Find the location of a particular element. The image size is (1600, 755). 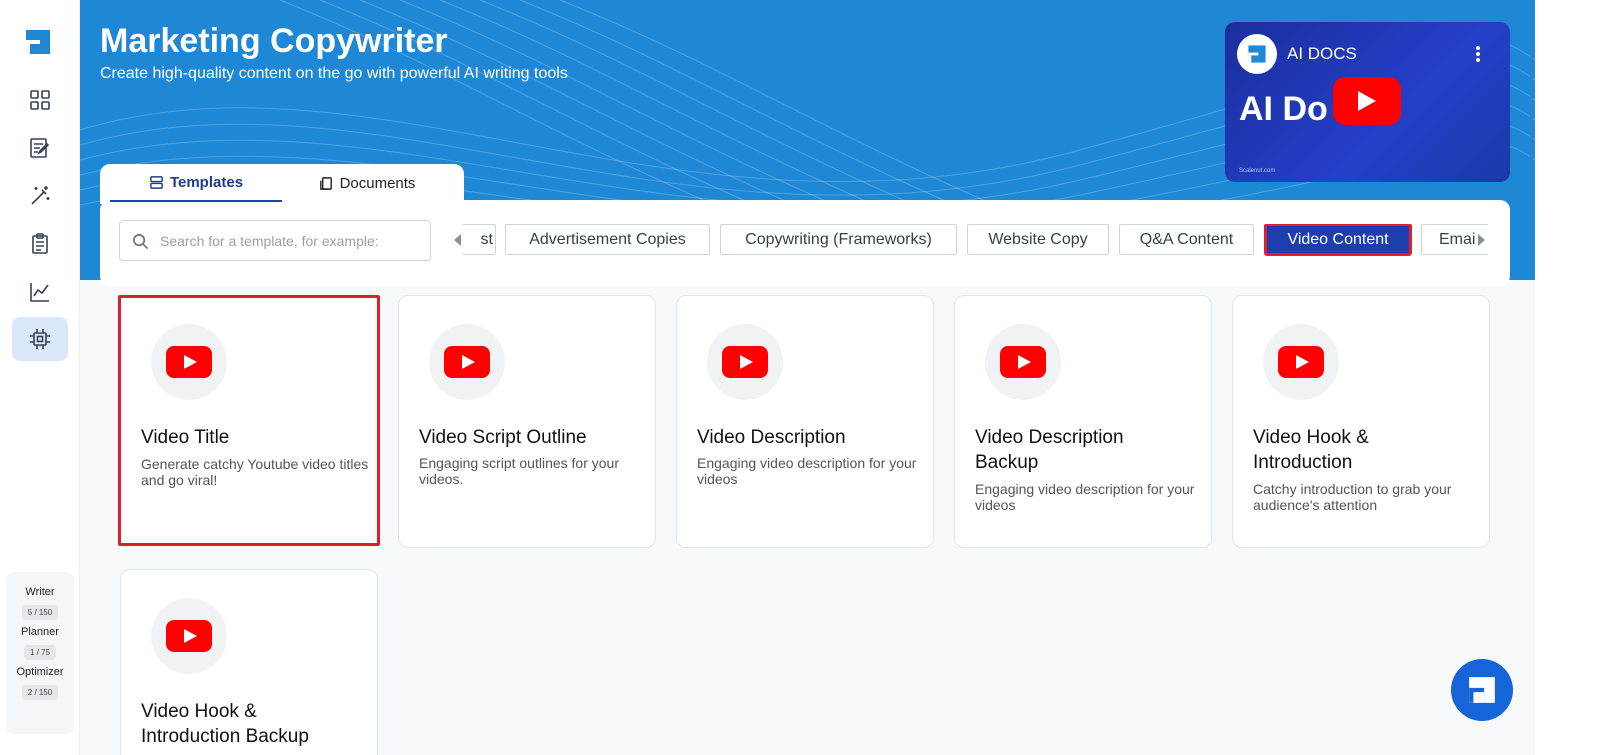

usage-count: 1 / 75 is located at coordinates (39, 652).